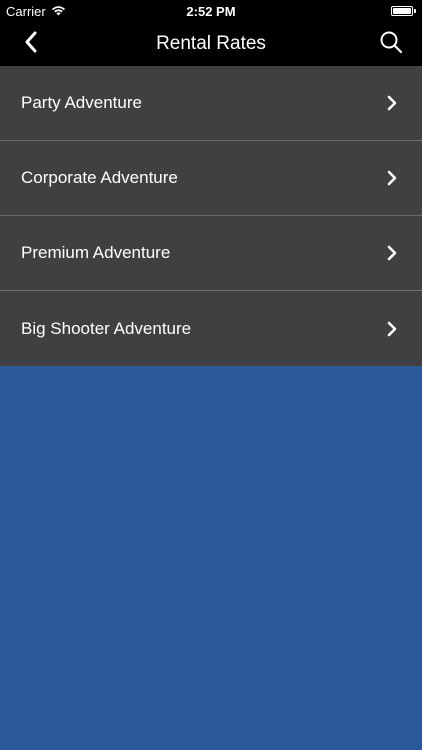 This screenshot has height=750, width=422. I want to click on list-item-label: Big Shooter Adventure, so click(106, 328).